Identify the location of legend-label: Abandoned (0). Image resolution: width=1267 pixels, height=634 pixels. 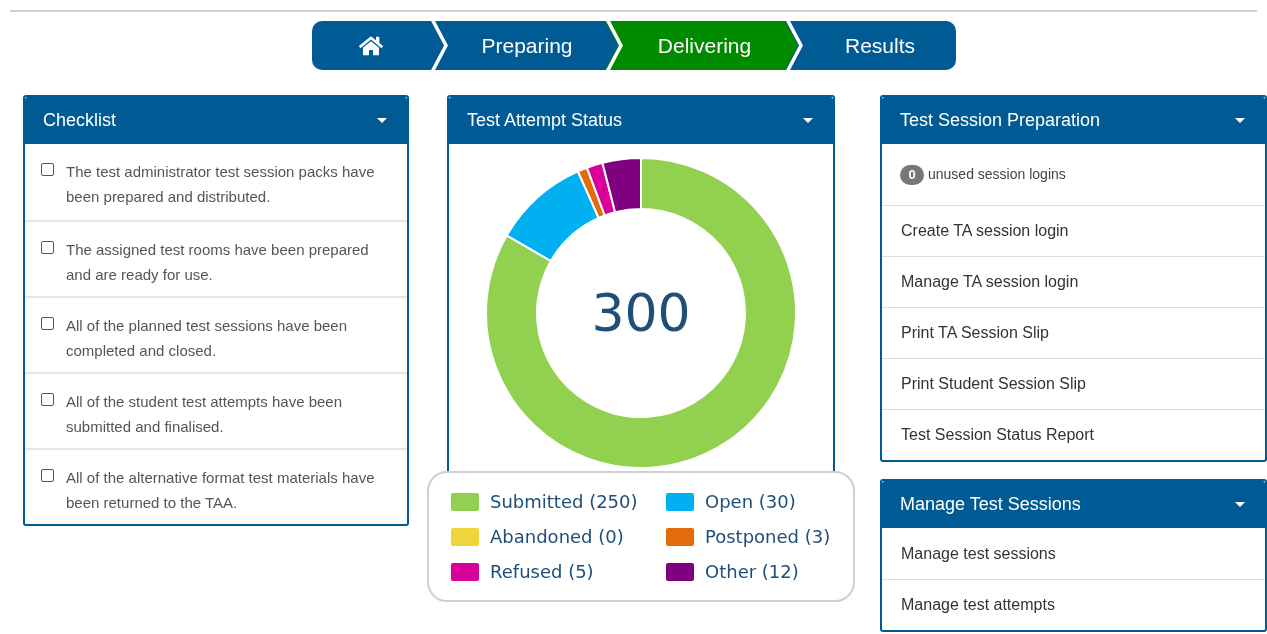
(557, 537).